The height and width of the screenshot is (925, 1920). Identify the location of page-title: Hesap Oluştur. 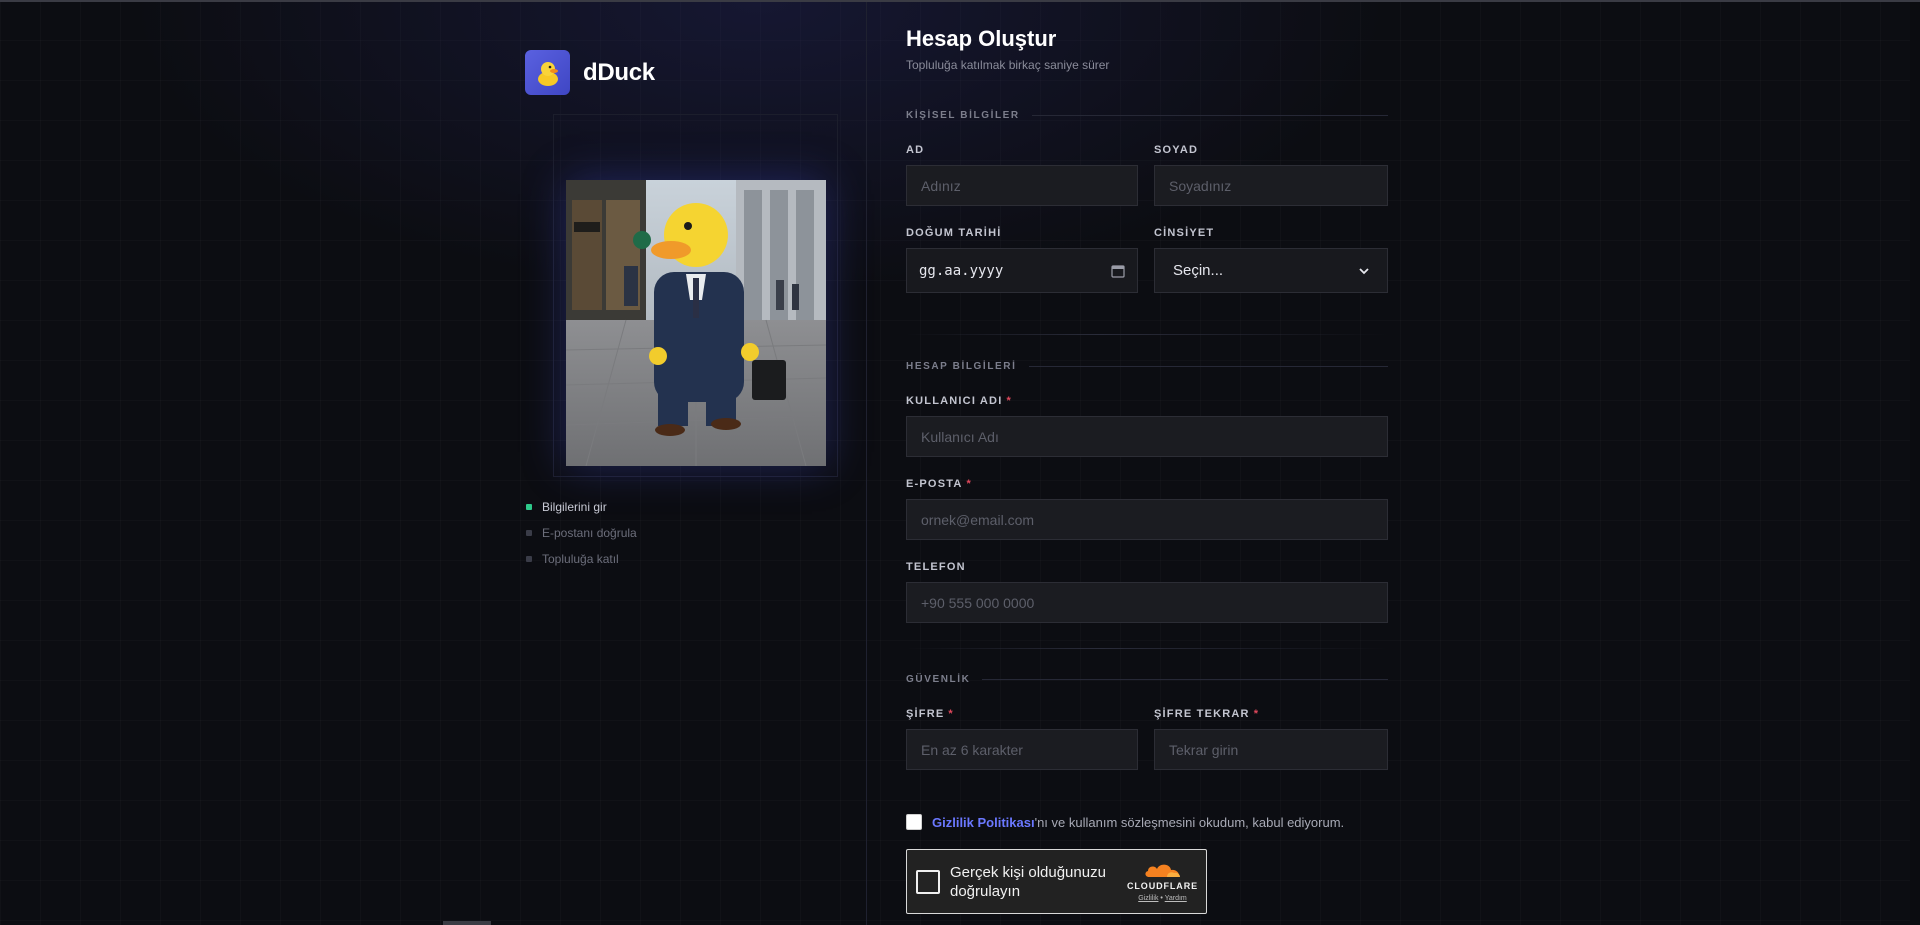
(981, 38).